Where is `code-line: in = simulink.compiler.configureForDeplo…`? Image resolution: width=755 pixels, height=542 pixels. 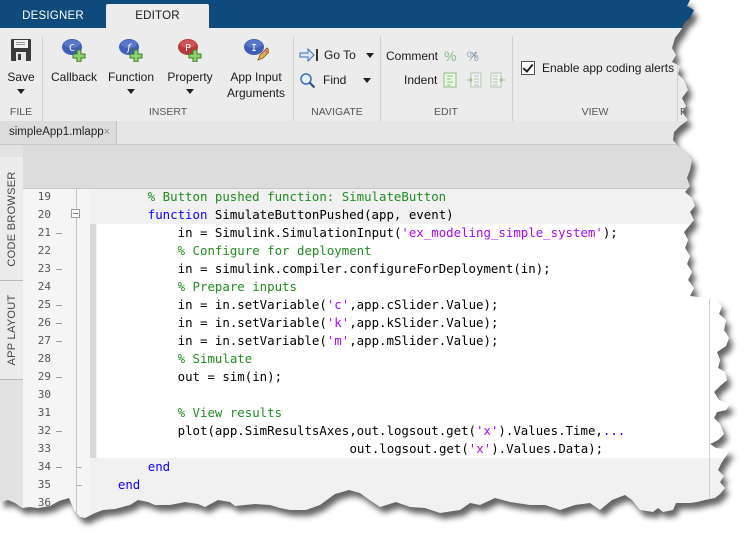
code-line: in = simulink.compiler.configureForDeplo… is located at coordinates (364, 269).